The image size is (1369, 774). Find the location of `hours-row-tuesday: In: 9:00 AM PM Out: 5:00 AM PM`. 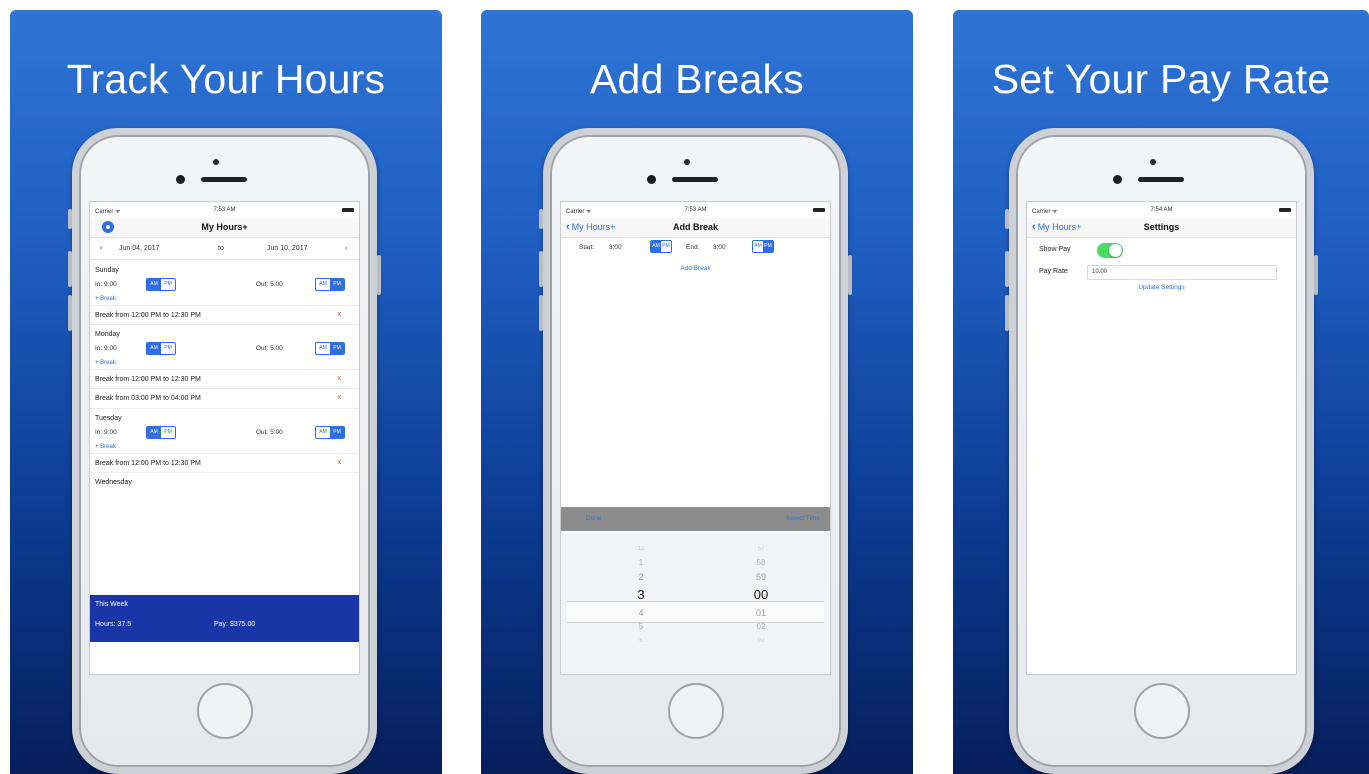

hours-row-tuesday: In: 9:00 AM PM Out: 5:00 AM PM is located at coordinates (224, 433).